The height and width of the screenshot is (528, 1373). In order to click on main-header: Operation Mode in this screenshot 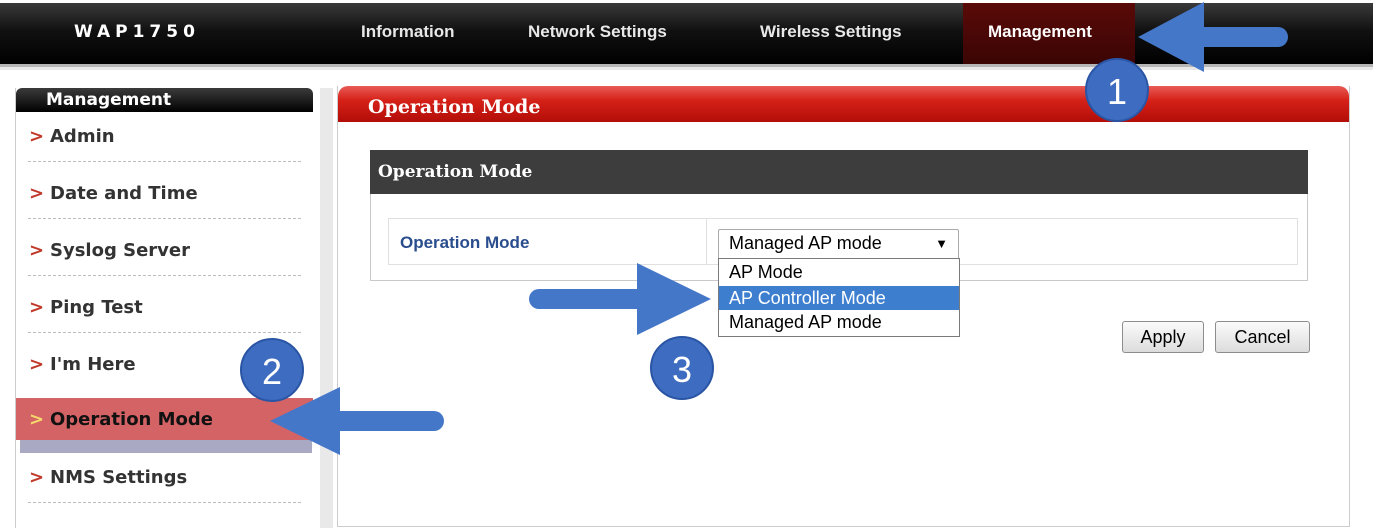, I will do `click(843, 104)`.